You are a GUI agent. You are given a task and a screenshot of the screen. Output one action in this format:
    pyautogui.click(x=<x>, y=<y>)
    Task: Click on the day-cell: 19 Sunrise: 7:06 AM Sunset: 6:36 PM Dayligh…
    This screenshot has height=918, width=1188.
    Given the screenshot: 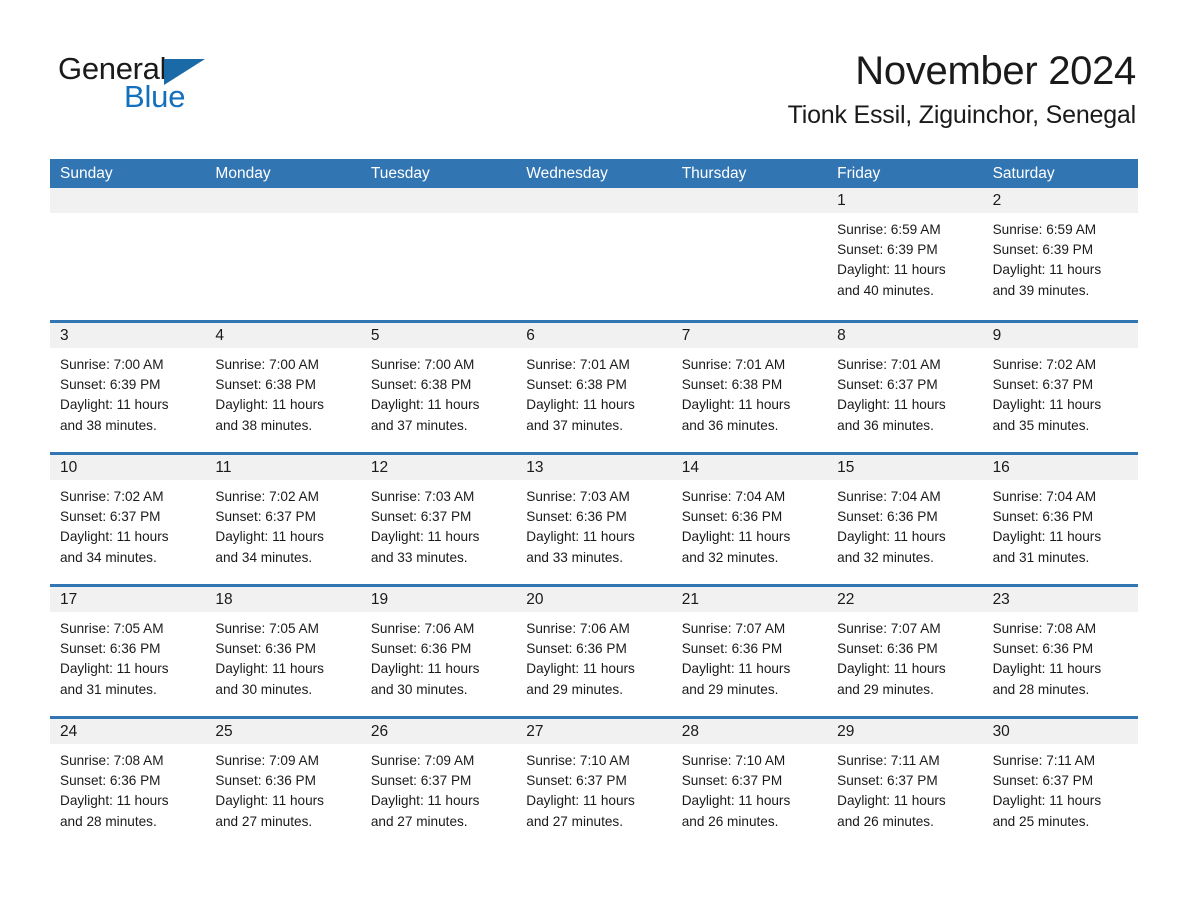 What is the action you would take?
    pyautogui.click(x=438, y=651)
    